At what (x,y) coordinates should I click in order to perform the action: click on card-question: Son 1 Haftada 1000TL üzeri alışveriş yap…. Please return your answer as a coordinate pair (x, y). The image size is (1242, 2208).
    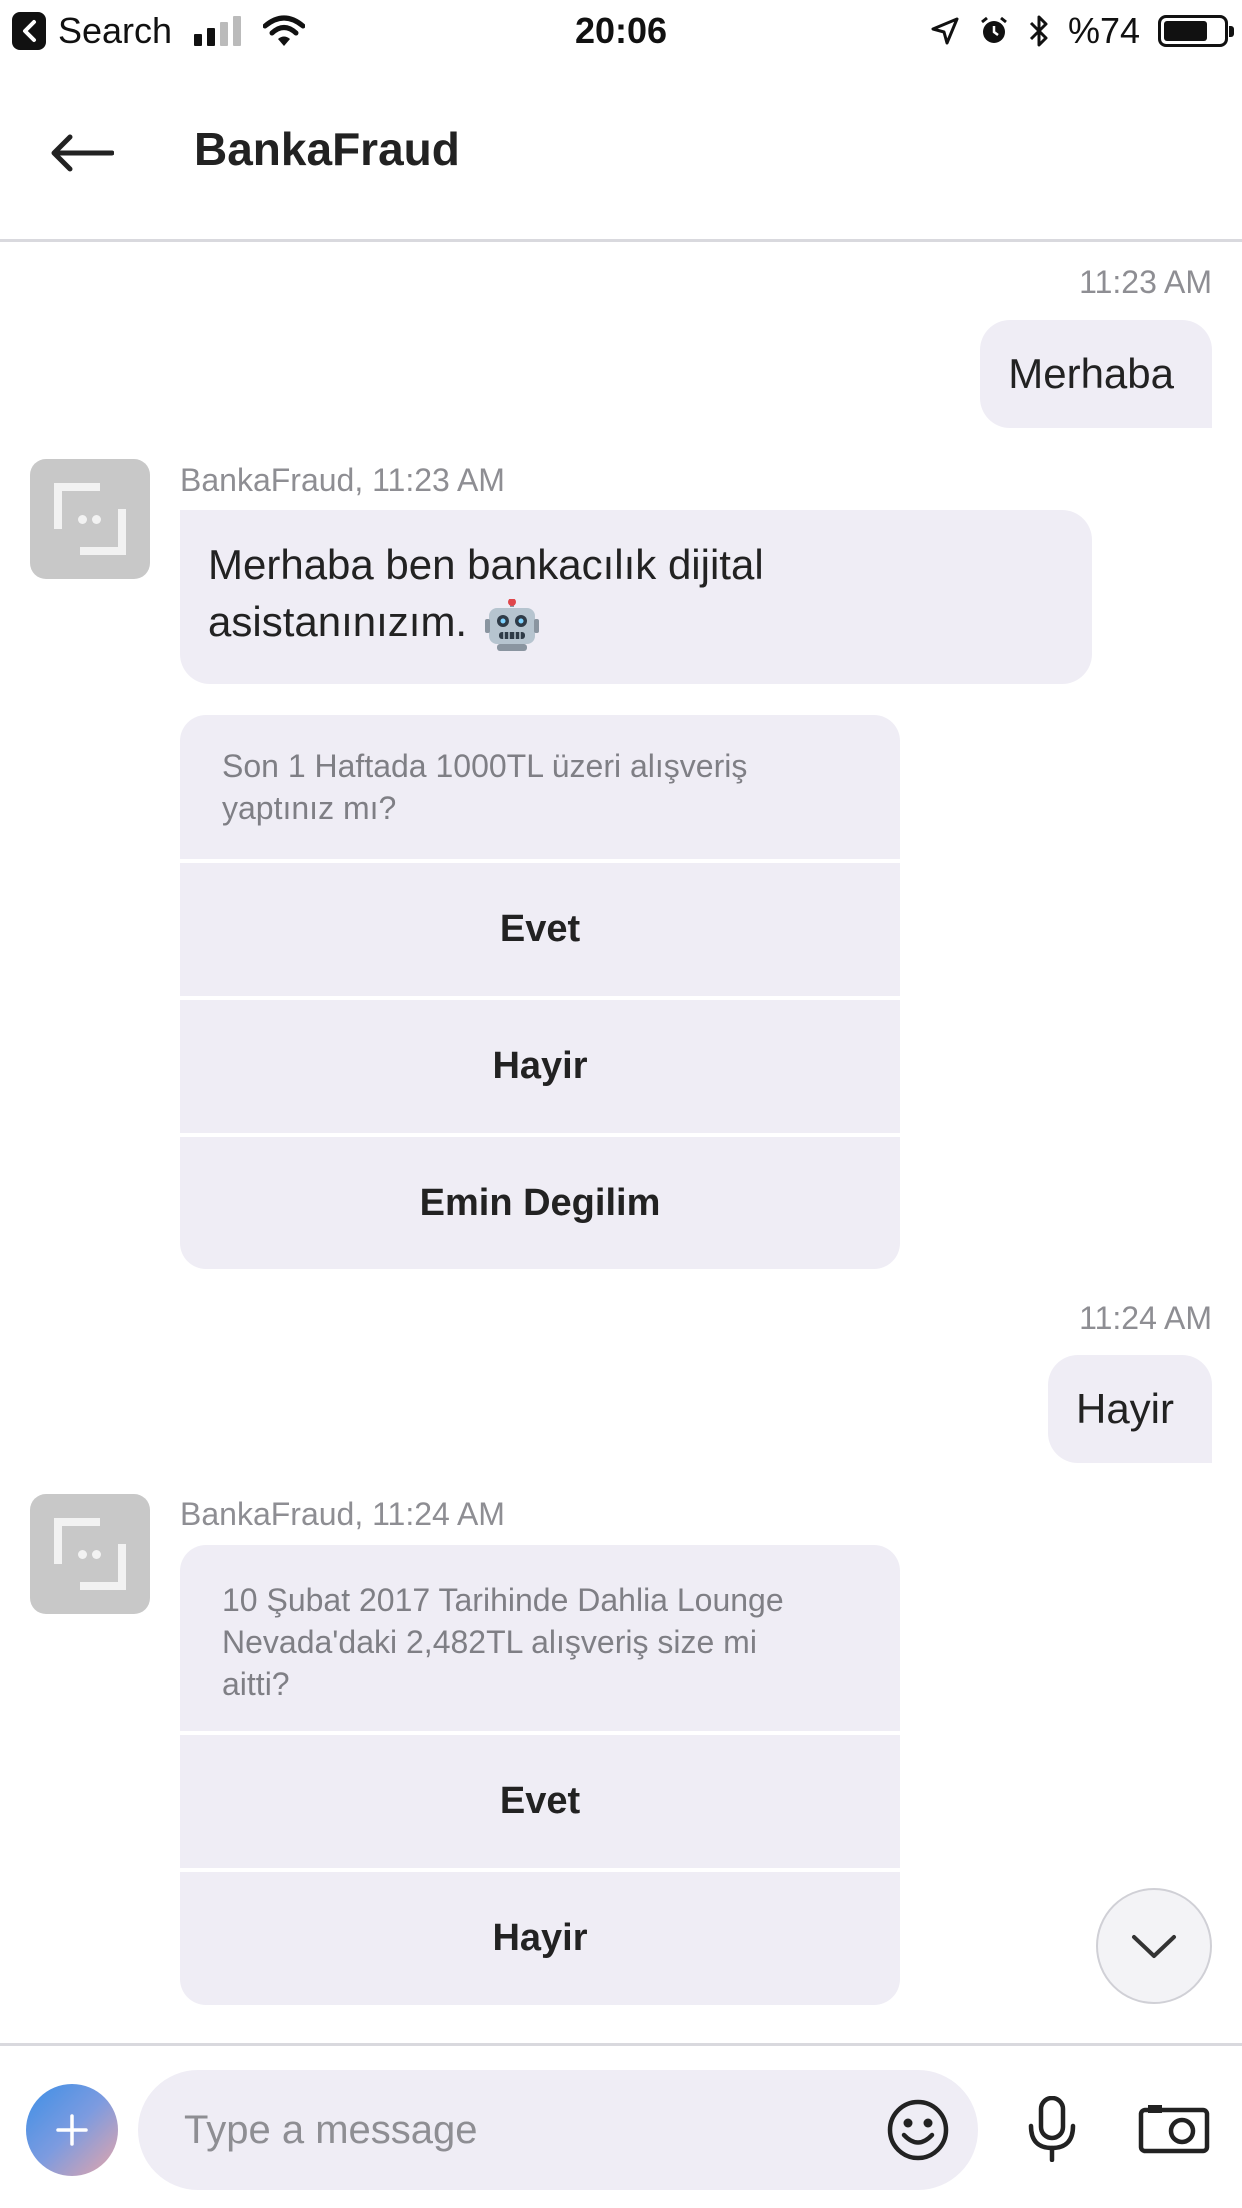
    Looking at the image, I should click on (540, 787).